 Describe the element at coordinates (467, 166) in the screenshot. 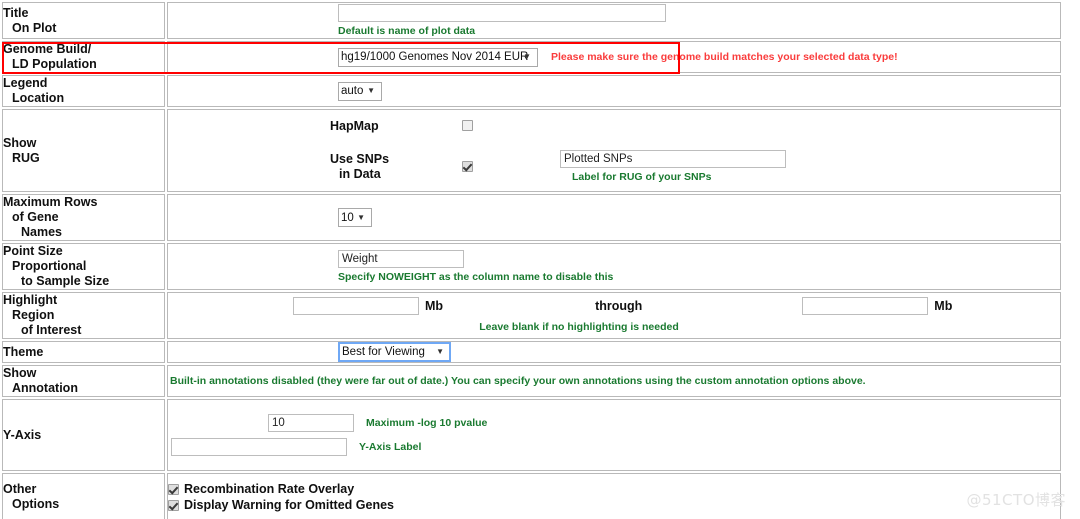

I see `use-snps-checkbox` at that location.